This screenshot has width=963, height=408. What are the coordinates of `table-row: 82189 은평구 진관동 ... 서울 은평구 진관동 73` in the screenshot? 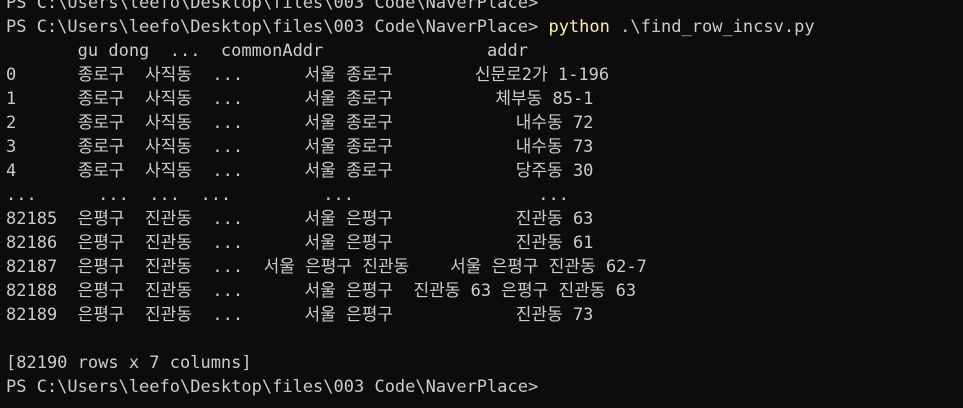 It's located at (300, 315).